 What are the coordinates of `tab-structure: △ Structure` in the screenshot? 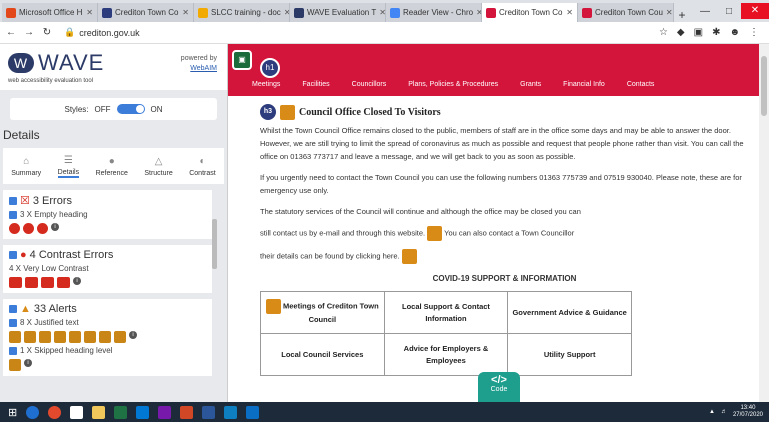 It's located at (158, 166).